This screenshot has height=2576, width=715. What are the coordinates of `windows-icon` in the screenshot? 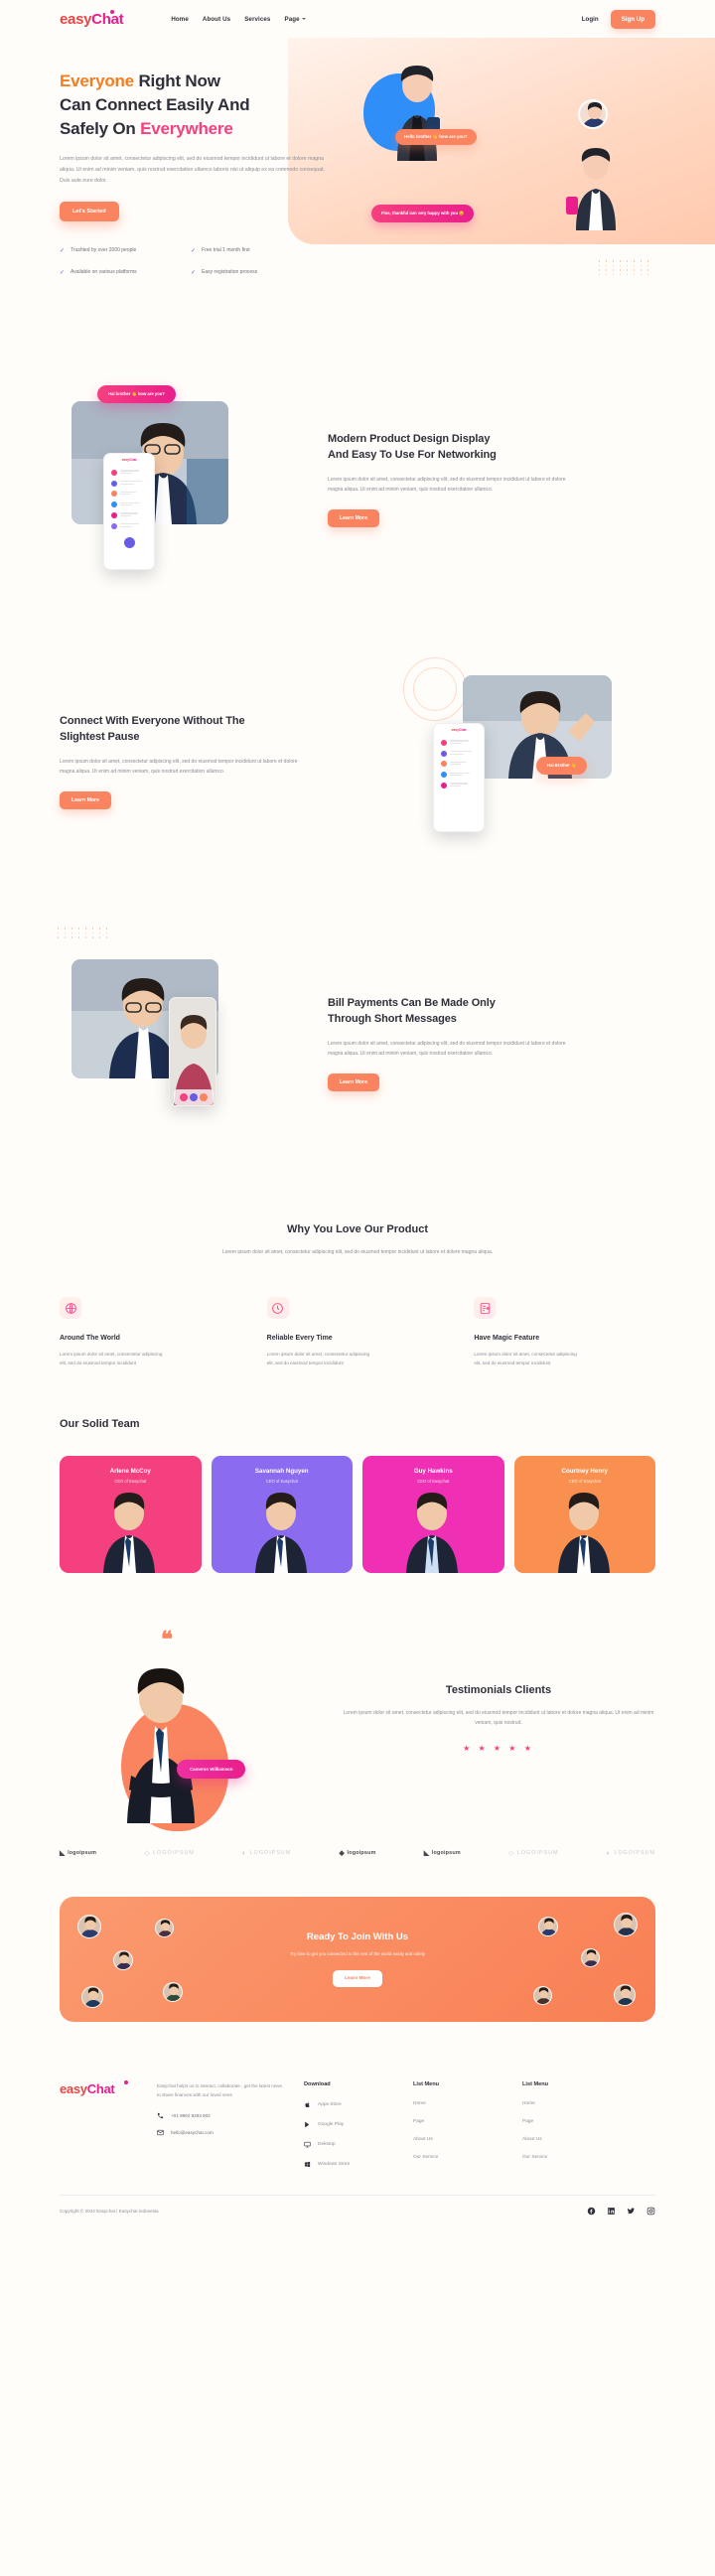 It's located at (307, 2164).